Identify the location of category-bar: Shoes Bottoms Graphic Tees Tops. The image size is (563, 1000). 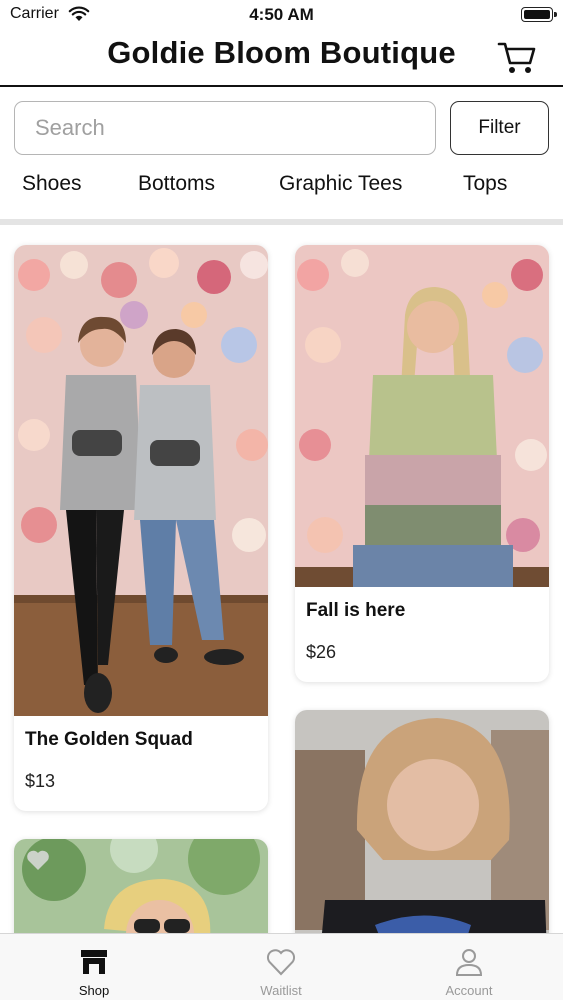
(281, 188).